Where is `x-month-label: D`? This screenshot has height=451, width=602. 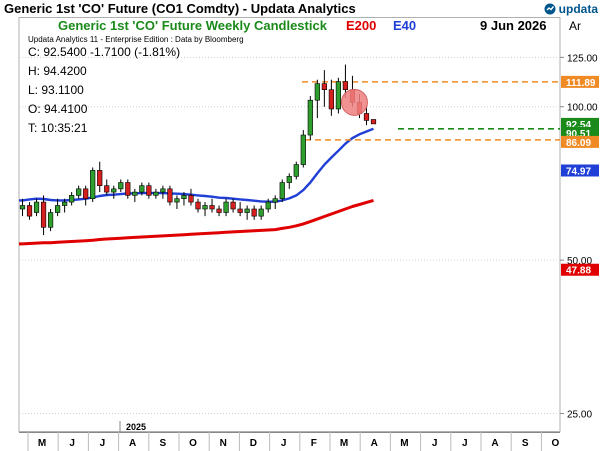
x-month-label: D is located at coordinates (253, 443).